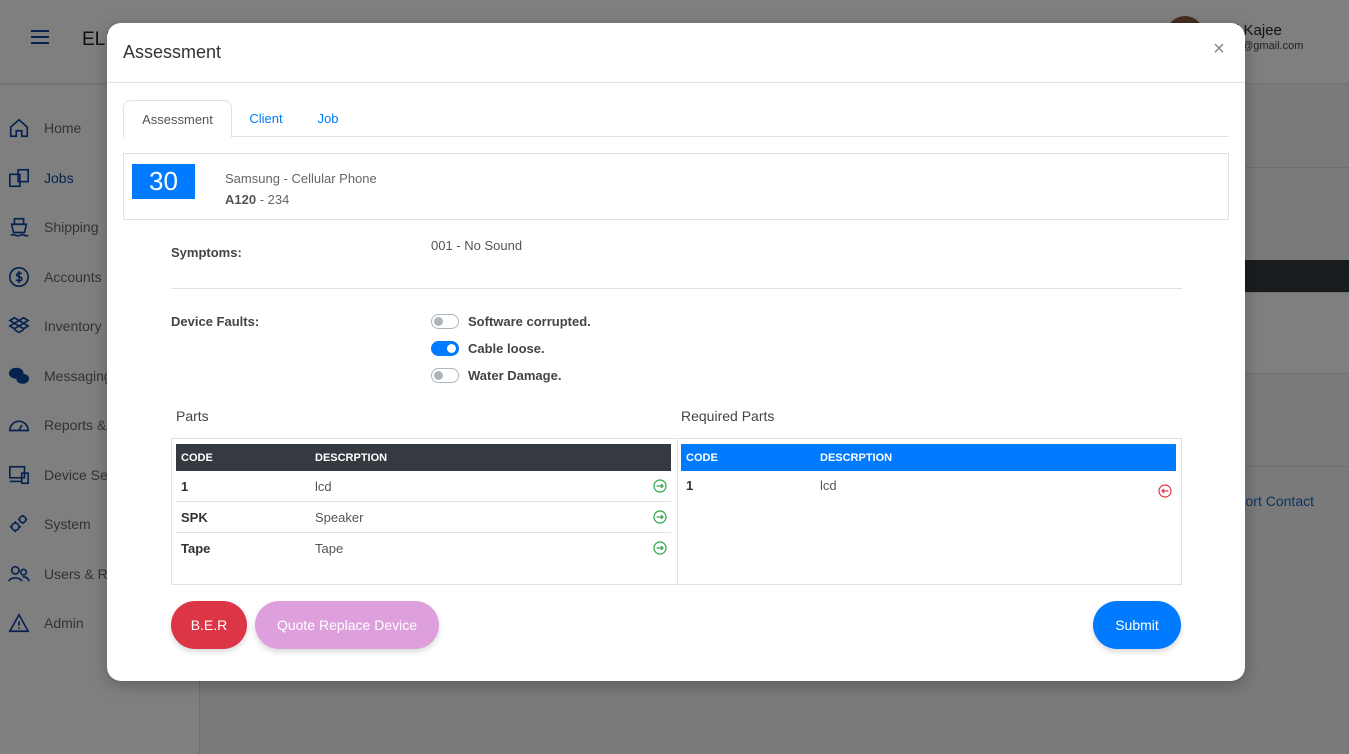 The width and height of the screenshot is (1349, 754). What do you see at coordinates (192, 416) in the screenshot?
I see `parts-title: Parts` at bounding box center [192, 416].